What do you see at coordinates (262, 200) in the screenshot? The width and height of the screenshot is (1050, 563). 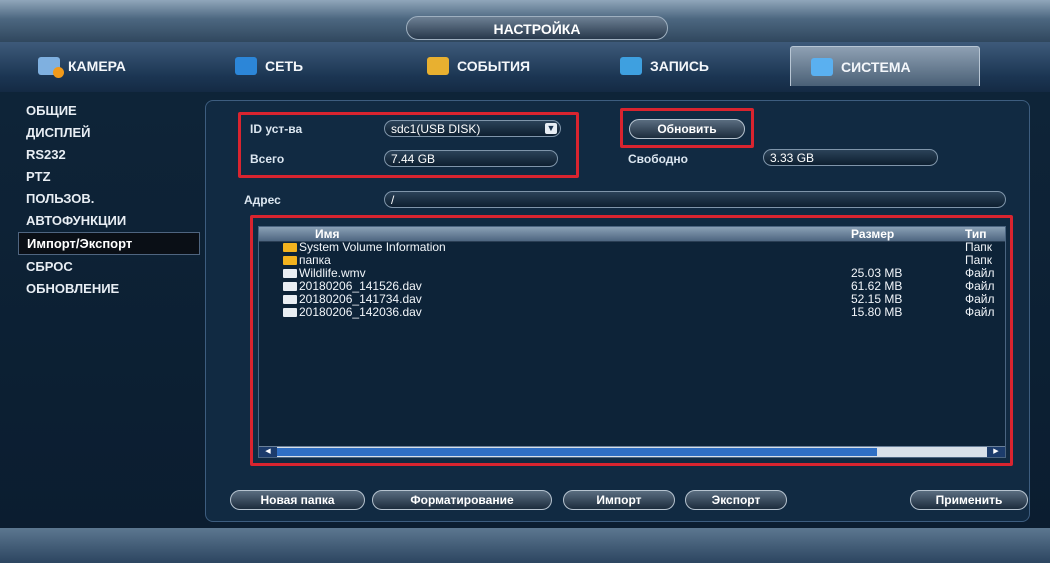 I see `address-label: Адрес` at bounding box center [262, 200].